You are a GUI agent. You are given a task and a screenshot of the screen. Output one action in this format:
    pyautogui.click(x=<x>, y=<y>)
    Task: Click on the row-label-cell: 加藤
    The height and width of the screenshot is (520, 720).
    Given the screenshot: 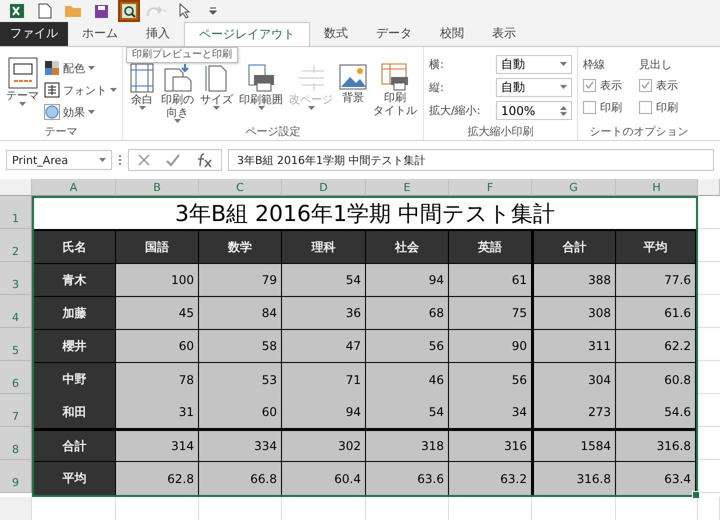 What is the action you would take?
    pyautogui.click(x=75, y=313)
    